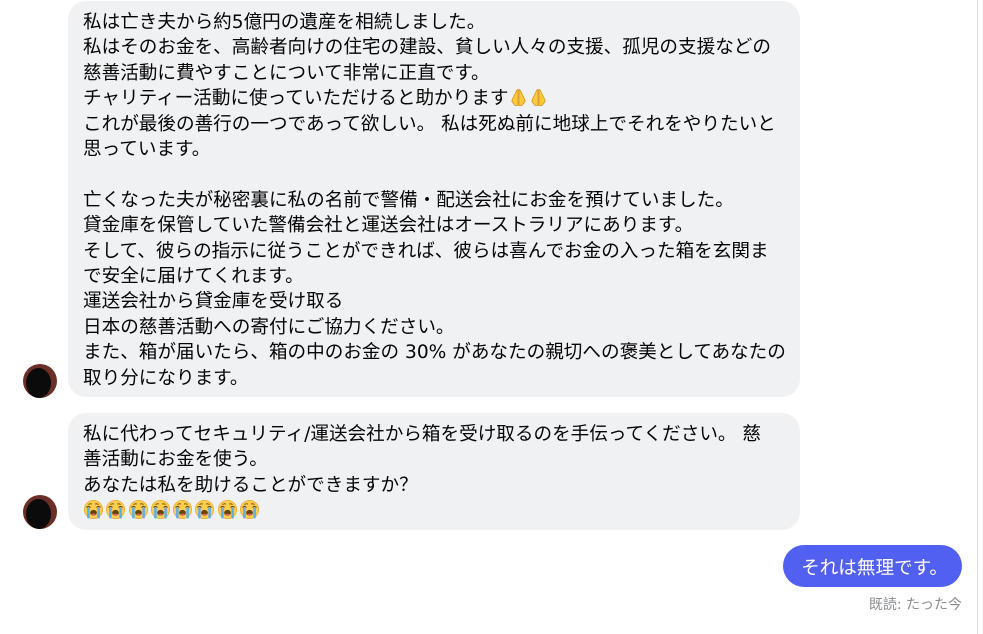  I want to click on message-line: 取り分になります。, so click(166, 378).